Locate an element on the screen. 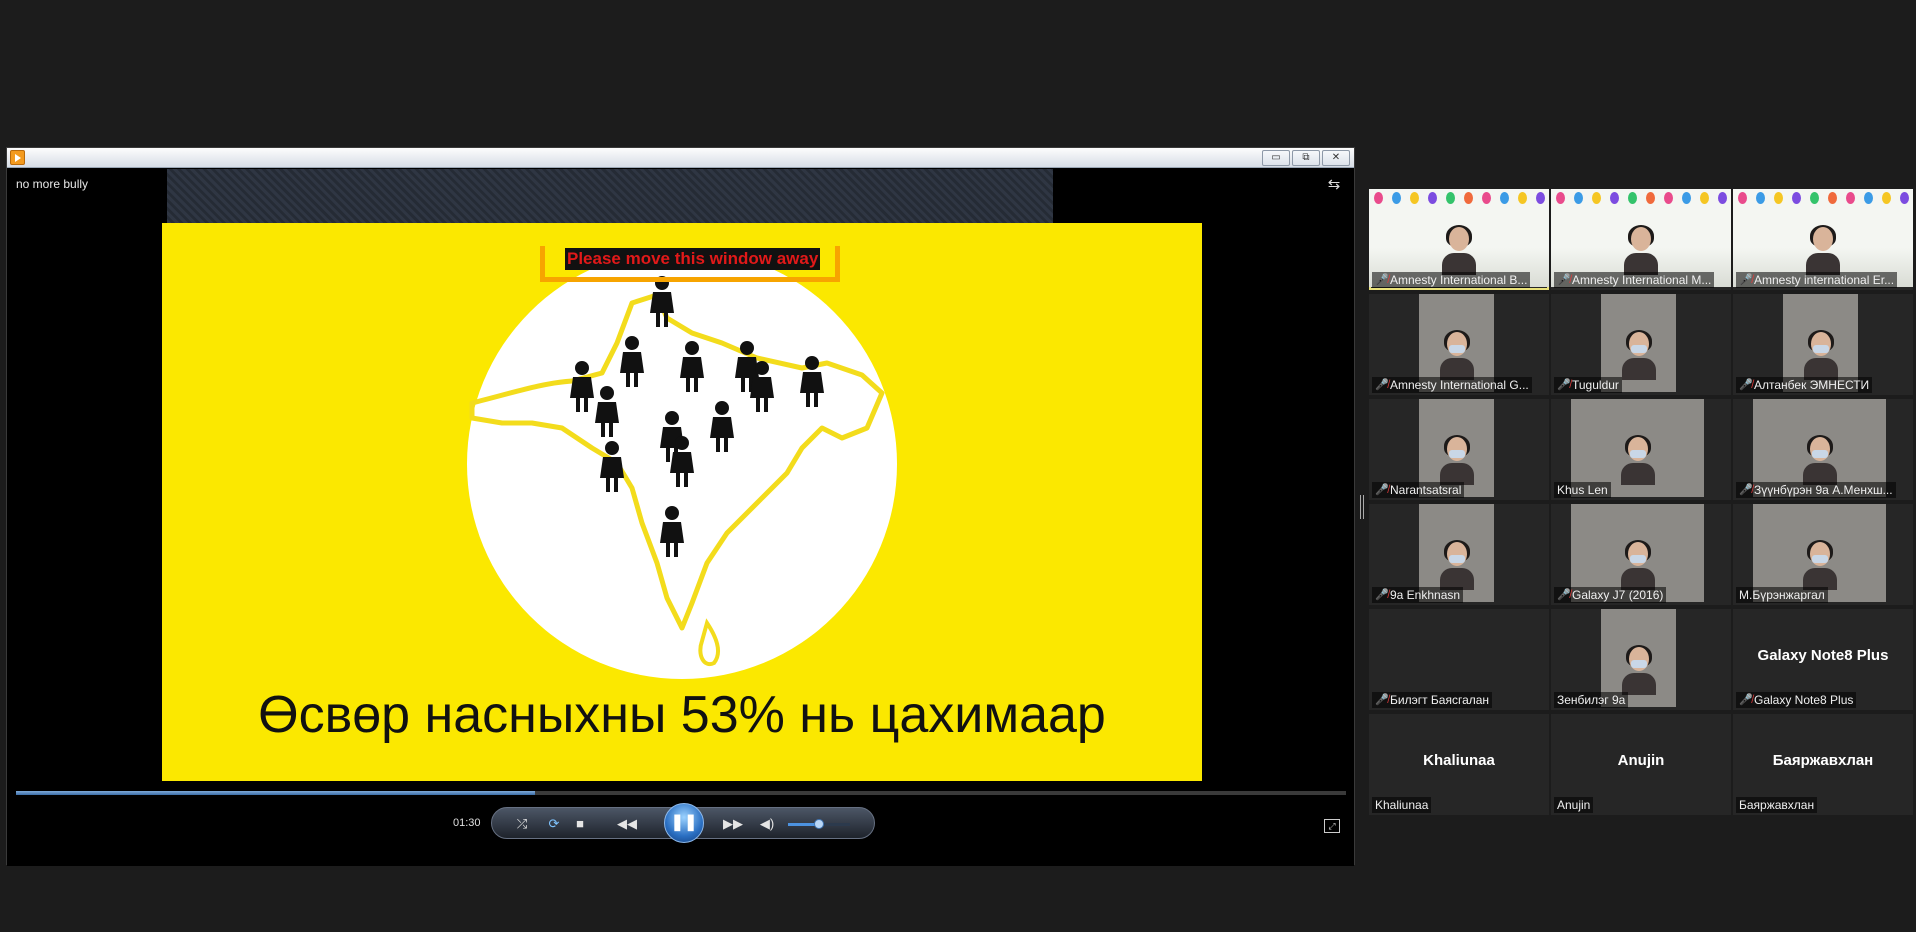  participant-name: Khus Len is located at coordinates (1582, 490).